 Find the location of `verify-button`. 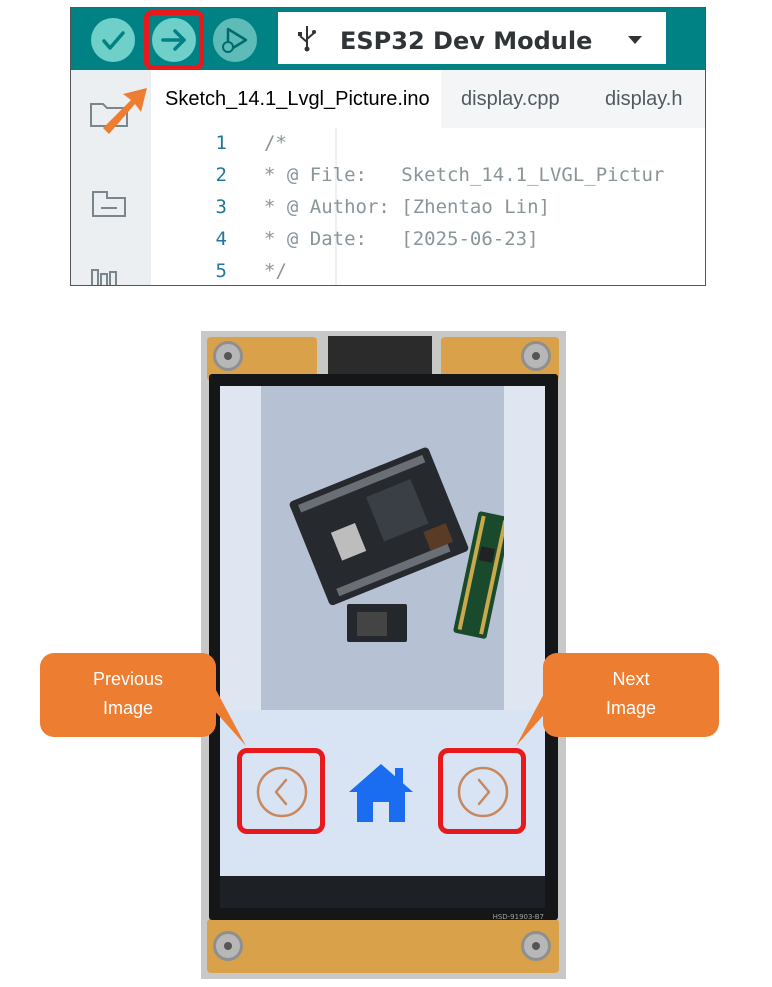

verify-button is located at coordinates (113, 40).